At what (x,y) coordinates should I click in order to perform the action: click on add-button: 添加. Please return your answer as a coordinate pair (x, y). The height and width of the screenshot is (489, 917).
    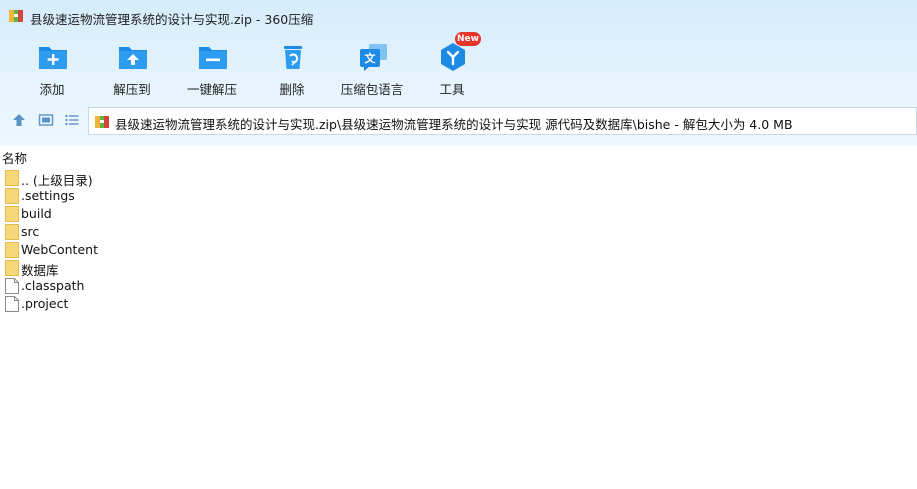
    Looking at the image, I should click on (52, 68).